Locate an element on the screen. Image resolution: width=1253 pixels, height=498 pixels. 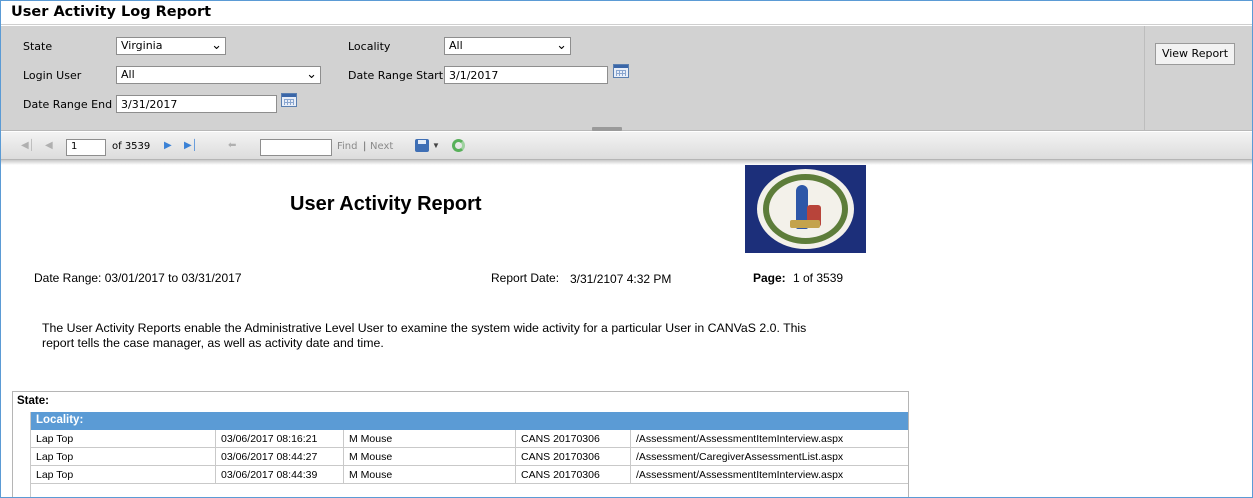
date-start-value: 3/1/2017 is located at coordinates (474, 75).